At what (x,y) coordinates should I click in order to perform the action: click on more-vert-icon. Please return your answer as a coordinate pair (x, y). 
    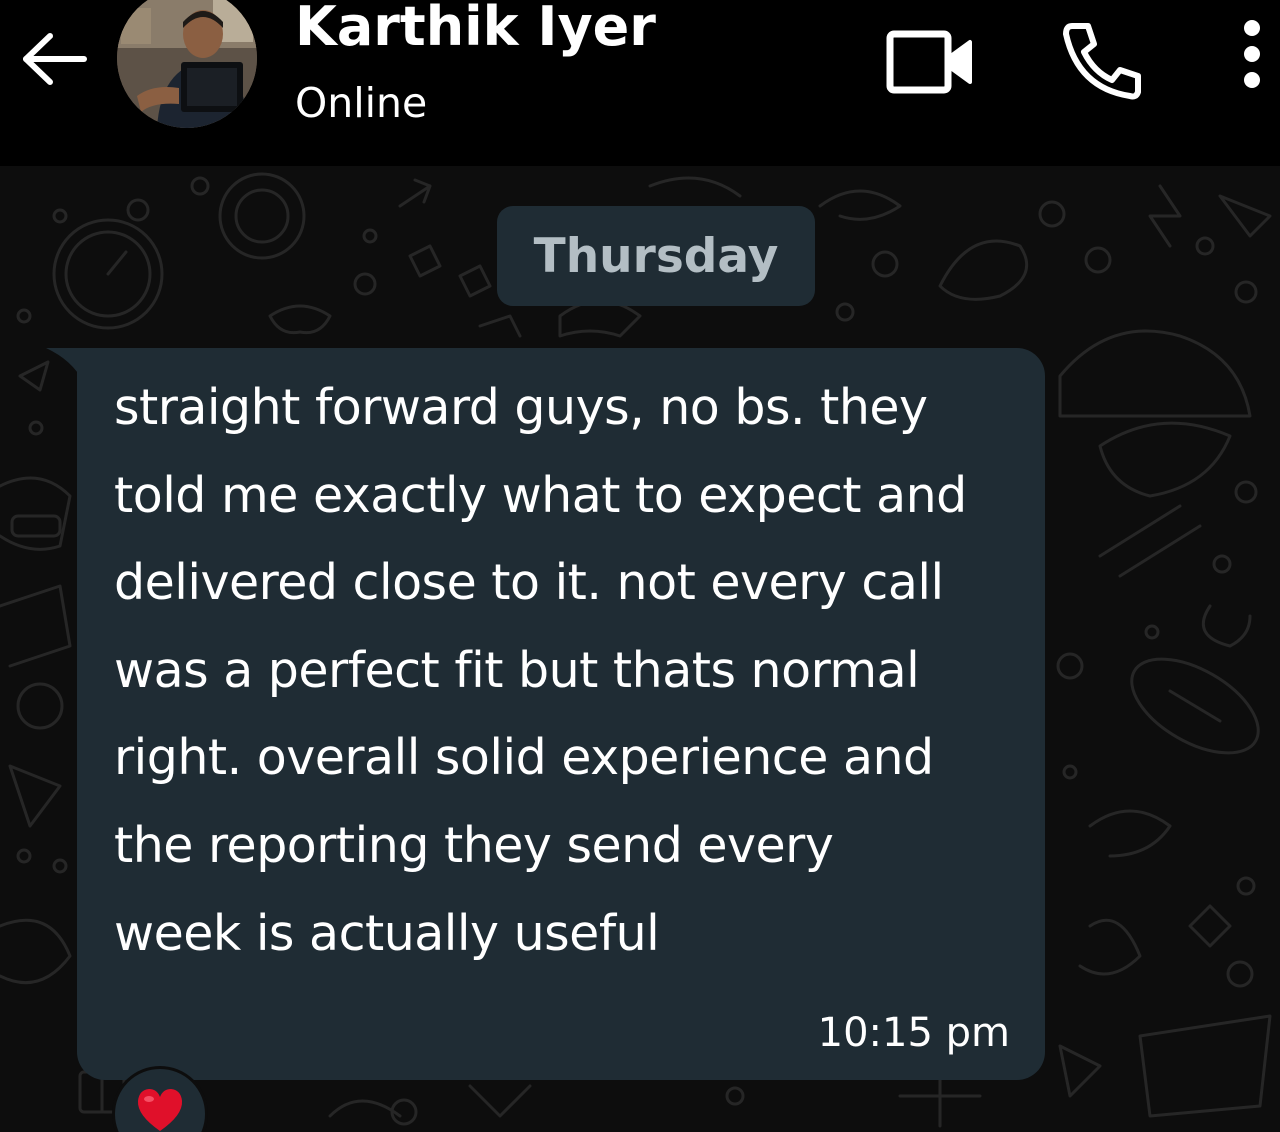
    Looking at the image, I should click on (1252, 54).